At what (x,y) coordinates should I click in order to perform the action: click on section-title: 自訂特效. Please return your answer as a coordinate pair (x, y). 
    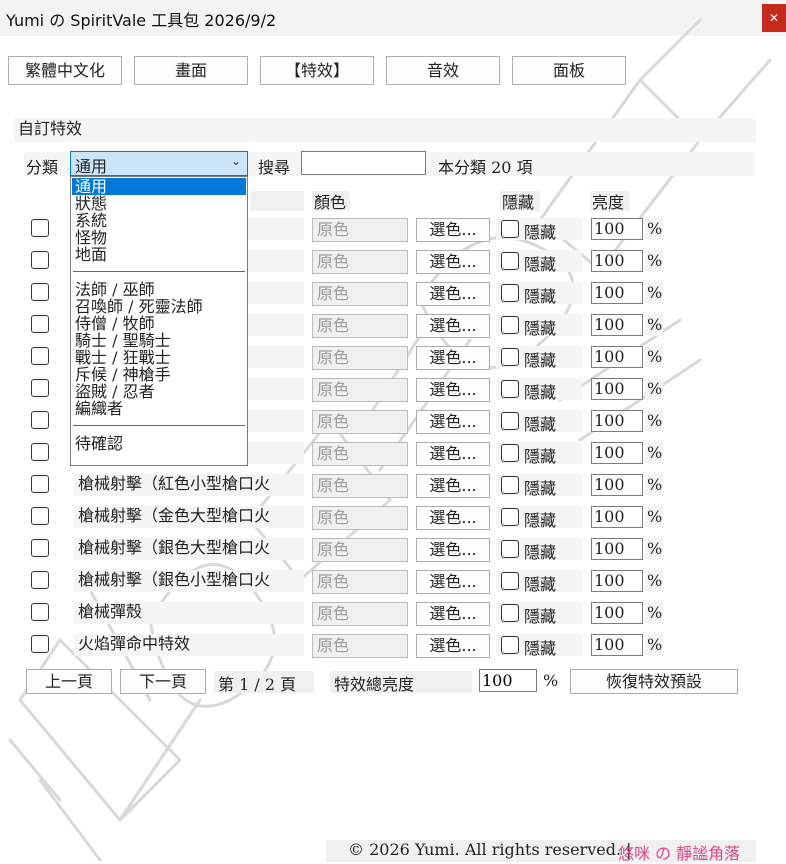
    Looking at the image, I should click on (385, 130).